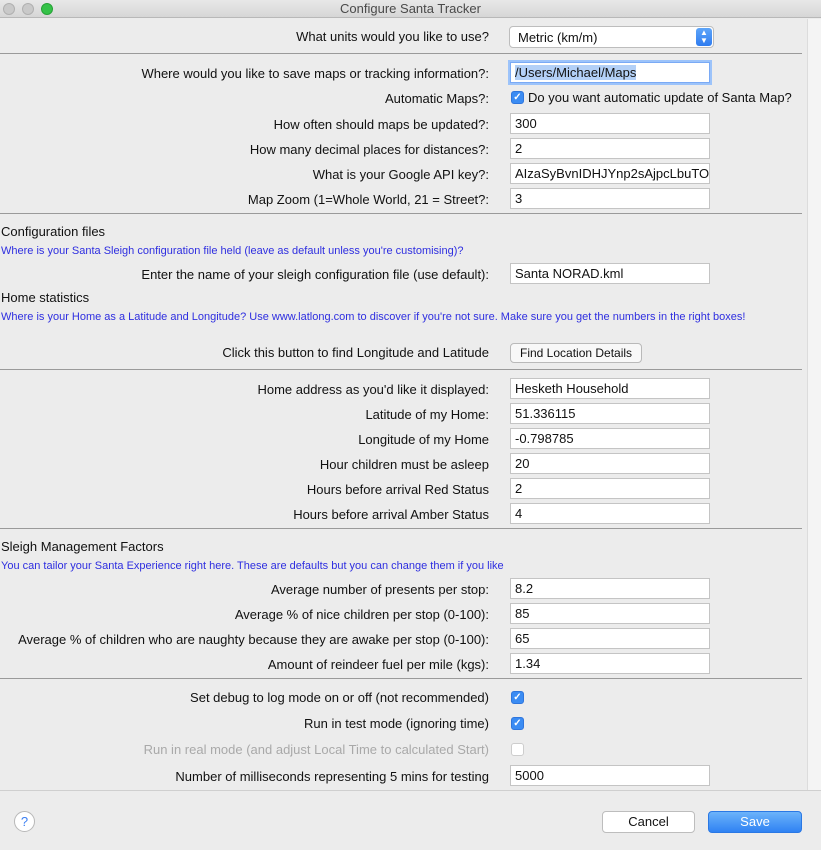 This screenshot has height=850, width=821. Describe the element at coordinates (396, 723) in the screenshot. I see `test-mode-label: Run in test mode (ignoring time)` at that location.